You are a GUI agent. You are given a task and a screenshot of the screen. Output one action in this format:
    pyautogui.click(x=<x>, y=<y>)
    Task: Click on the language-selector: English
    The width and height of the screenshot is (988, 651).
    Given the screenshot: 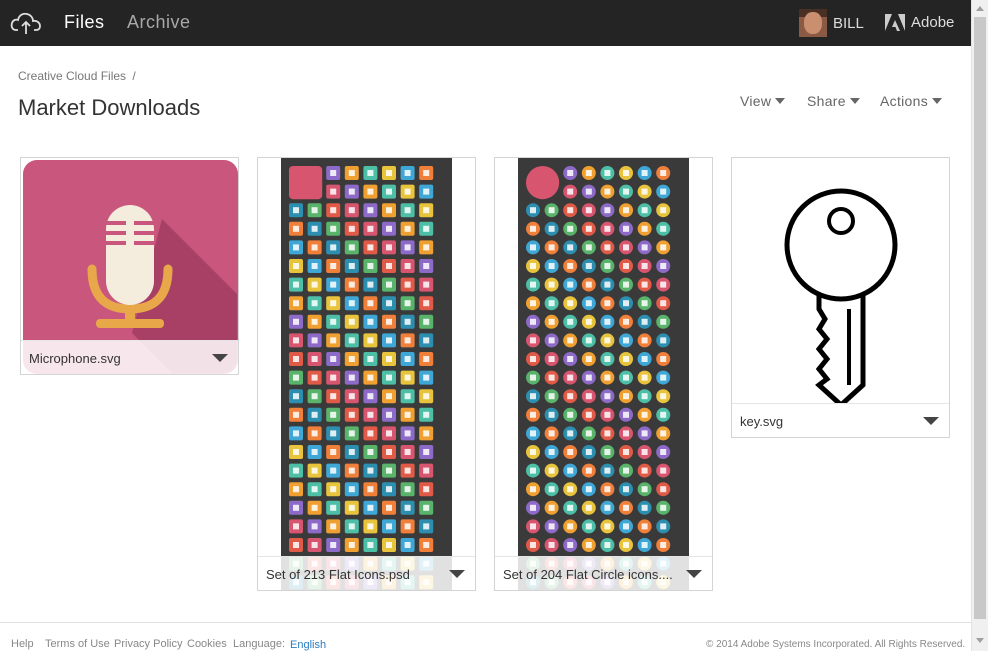 What is the action you would take?
    pyautogui.click(x=308, y=645)
    